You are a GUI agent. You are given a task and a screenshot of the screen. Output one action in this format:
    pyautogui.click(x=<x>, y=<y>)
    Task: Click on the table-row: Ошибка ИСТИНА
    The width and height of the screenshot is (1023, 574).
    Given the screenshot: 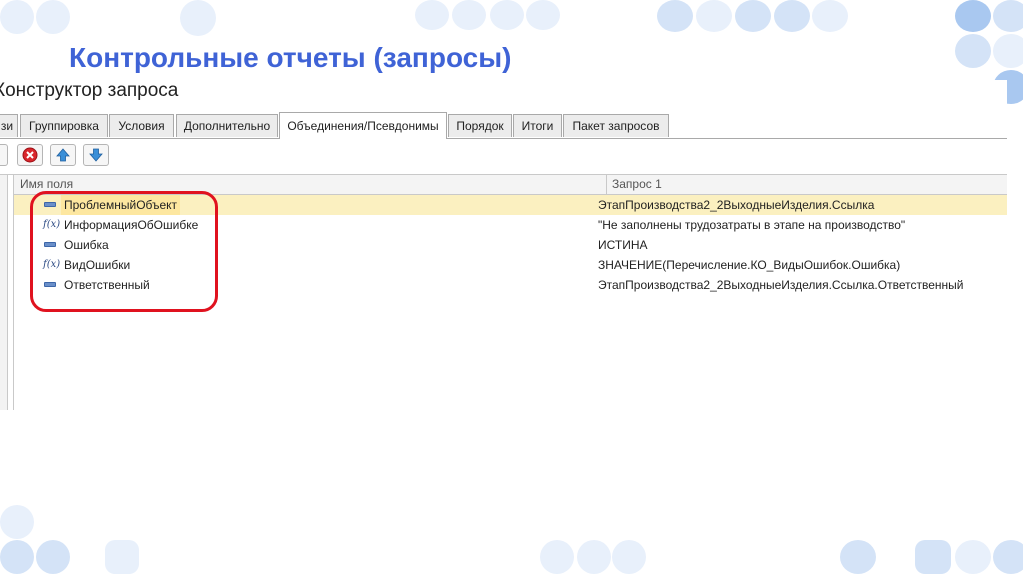 What is the action you would take?
    pyautogui.click(x=510, y=245)
    